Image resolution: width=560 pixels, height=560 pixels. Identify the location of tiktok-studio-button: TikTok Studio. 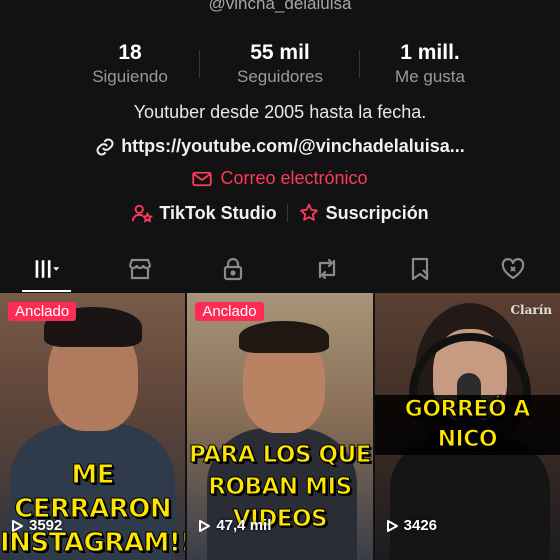
(203, 213).